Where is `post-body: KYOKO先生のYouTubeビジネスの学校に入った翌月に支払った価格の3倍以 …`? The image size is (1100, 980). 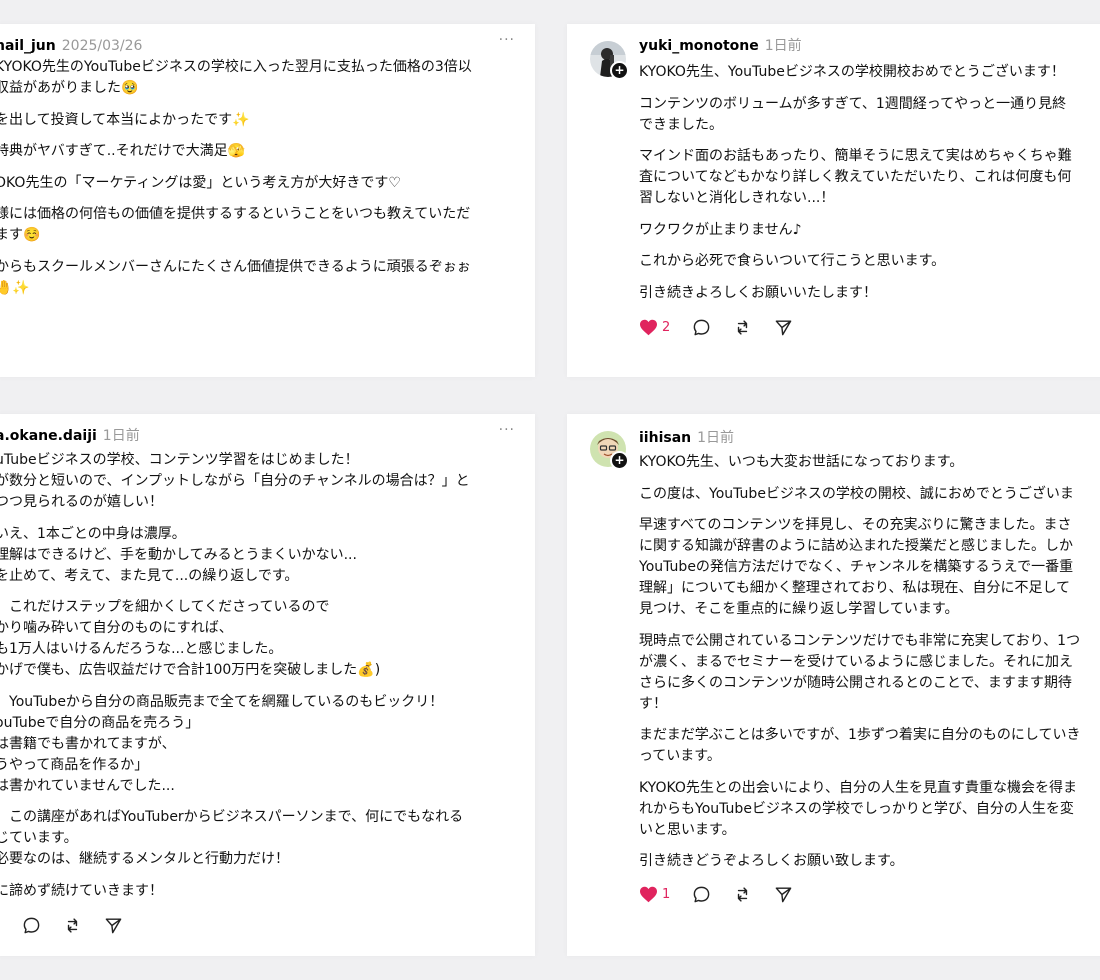
post-body: KYOKO先生のYouTubeビジネスの学校に入った翌月に支払った価格の3倍以 … is located at coordinates (236, 183).